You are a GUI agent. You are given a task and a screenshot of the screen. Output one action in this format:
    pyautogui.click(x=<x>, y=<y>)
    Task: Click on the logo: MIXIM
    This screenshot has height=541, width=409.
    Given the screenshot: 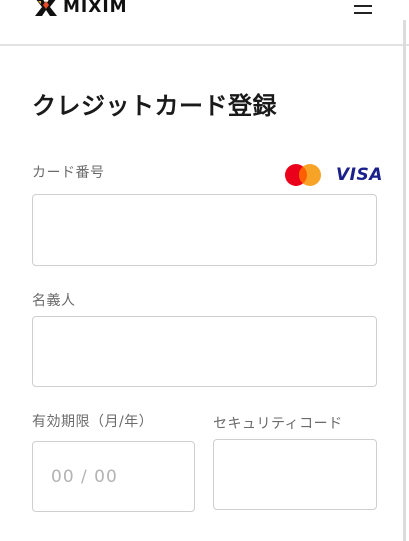 What is the action you would take?
    pyautogui.click(x=80, y=9)
    